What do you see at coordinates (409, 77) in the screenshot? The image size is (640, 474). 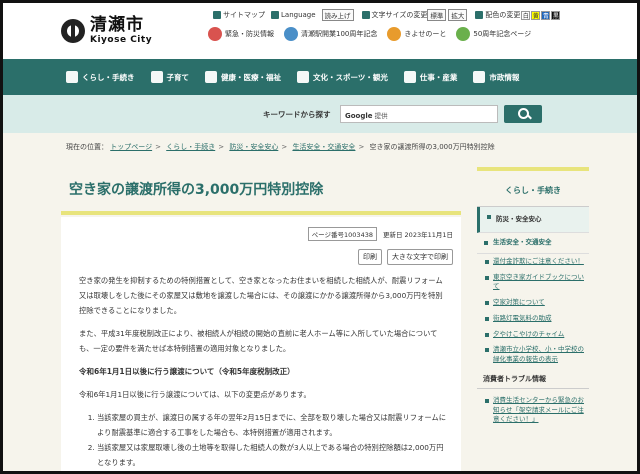 I see `briefcase-icon` at bounding box center [409, 77].